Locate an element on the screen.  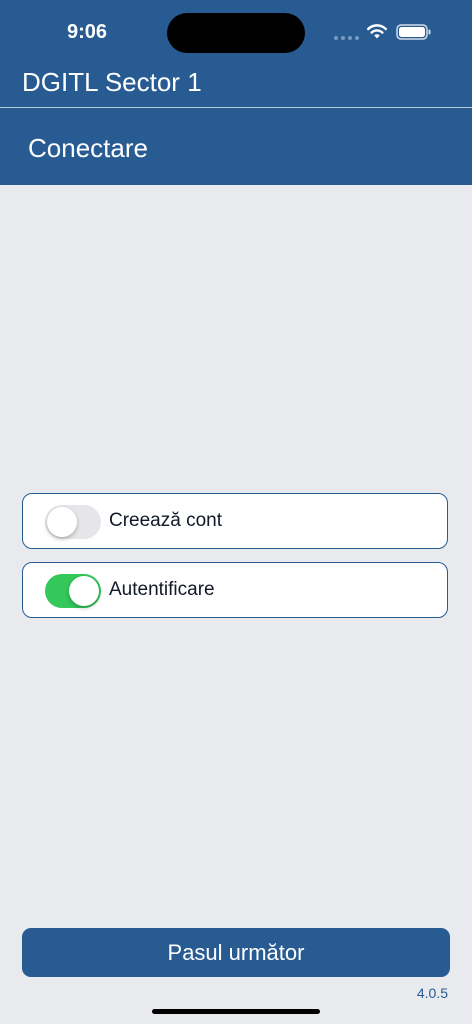
authentication-toggle is located at coordinates (73, 591).